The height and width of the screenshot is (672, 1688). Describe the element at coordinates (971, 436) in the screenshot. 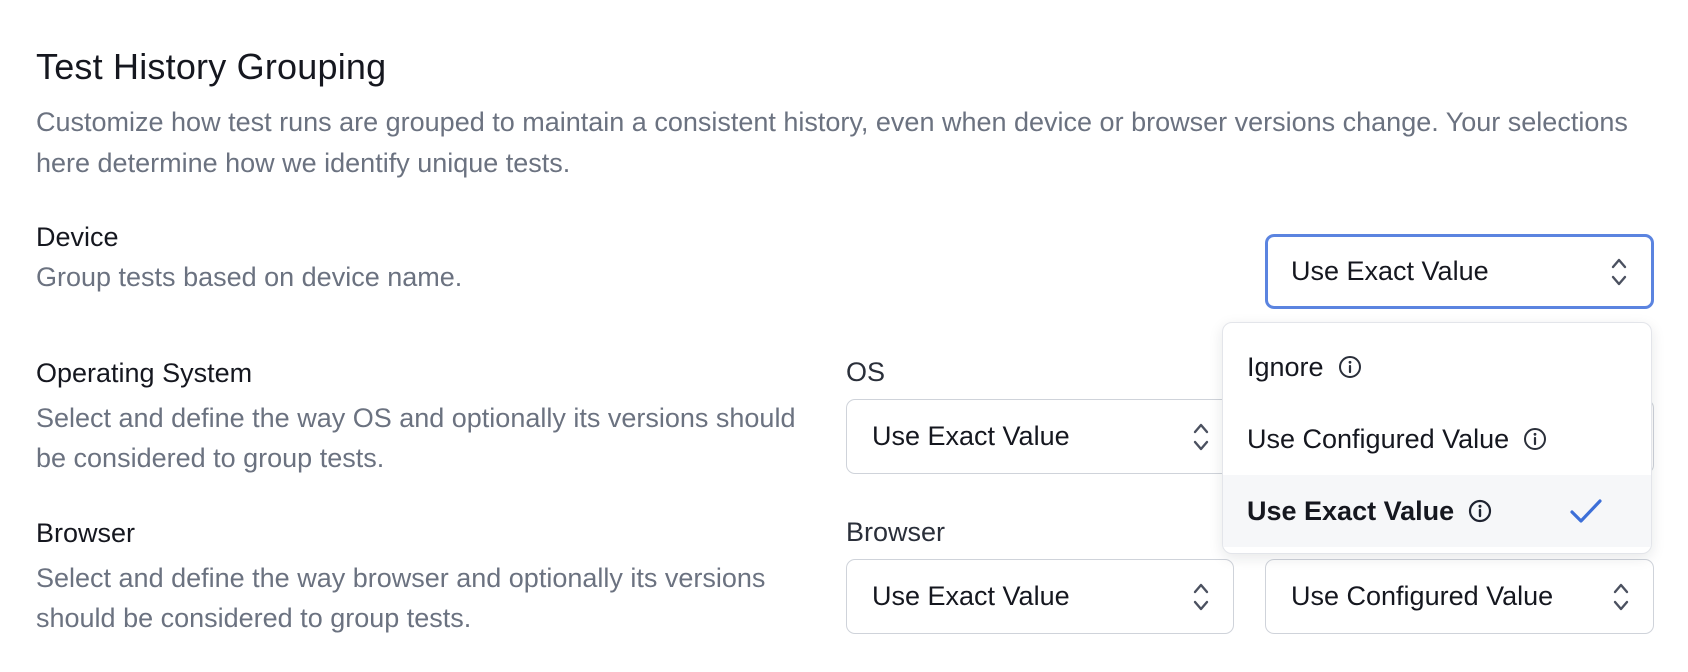

I see `os-select-value: Use Exact Value` at that location.